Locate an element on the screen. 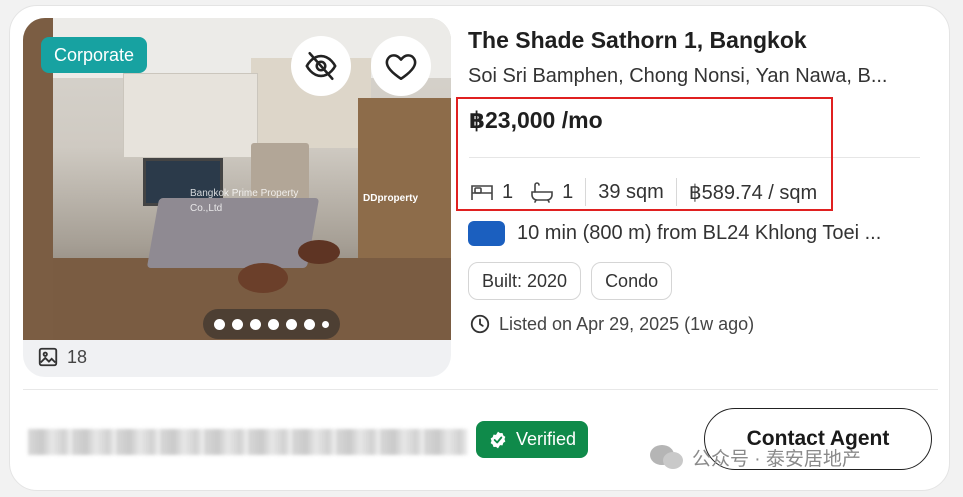 Image resolution: width=963 pixels, height=497 pixels. photo-watermark-agency: Bangkok Prime Property Co.,Ltd is located at coordinates (244, 201).